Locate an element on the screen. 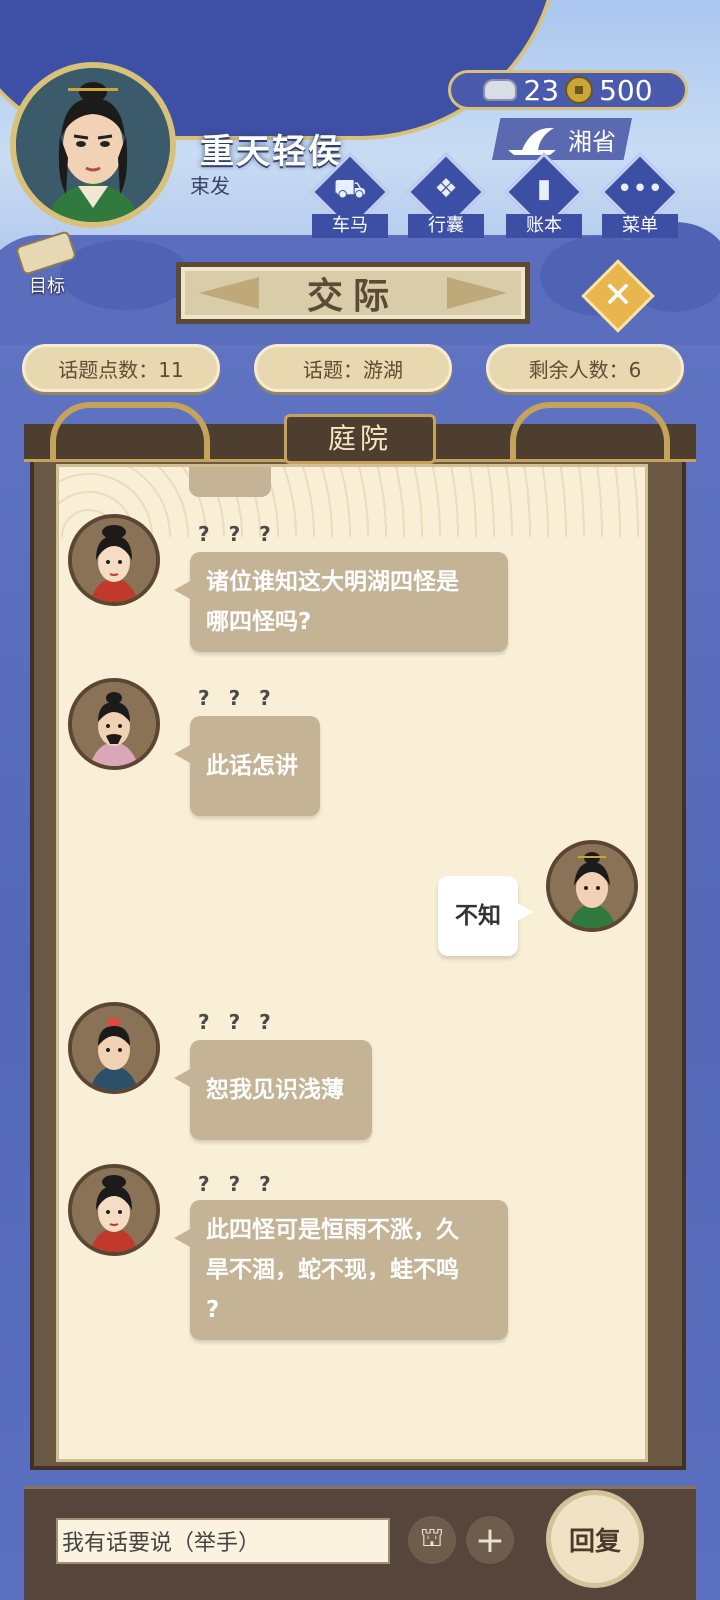  currency-panel: 23 500 is located at coordinates (568, 90).